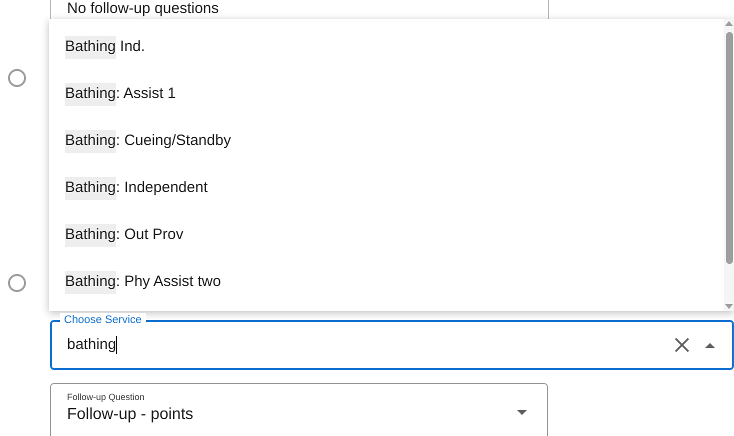 The width and height of the screenshot is (734, 436). Describe the element at coordinates (386, 235) in the screenshot. I see `option-item: Bathing: Out Prov` at that location.